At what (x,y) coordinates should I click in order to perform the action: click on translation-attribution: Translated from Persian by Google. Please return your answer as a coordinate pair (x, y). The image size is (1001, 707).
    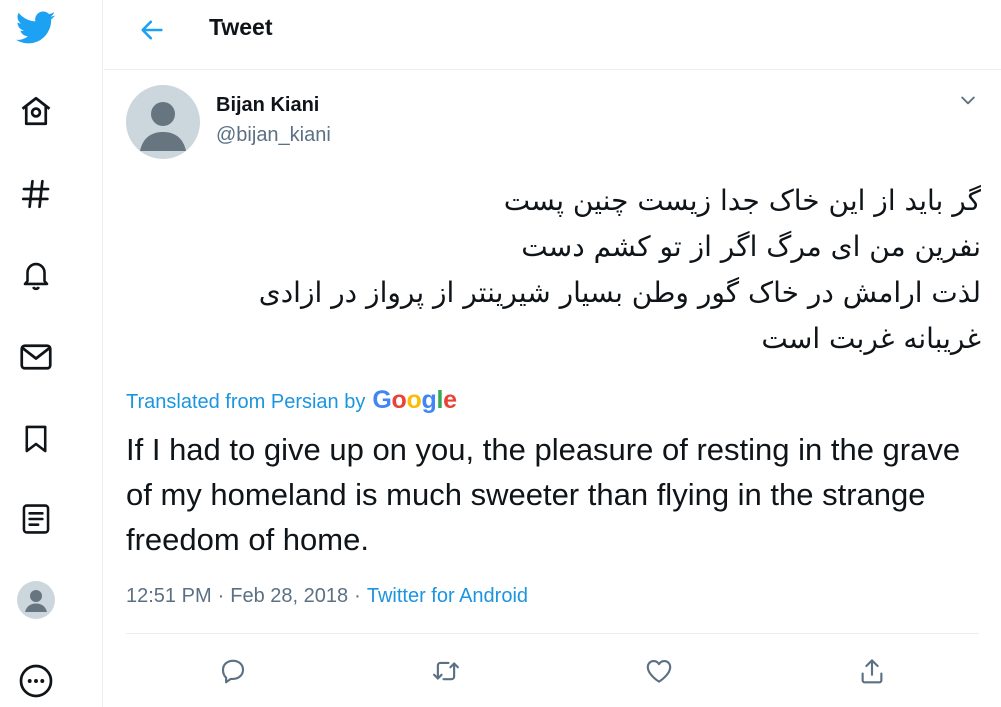
    Looking at the image, I should click on (291, 400).